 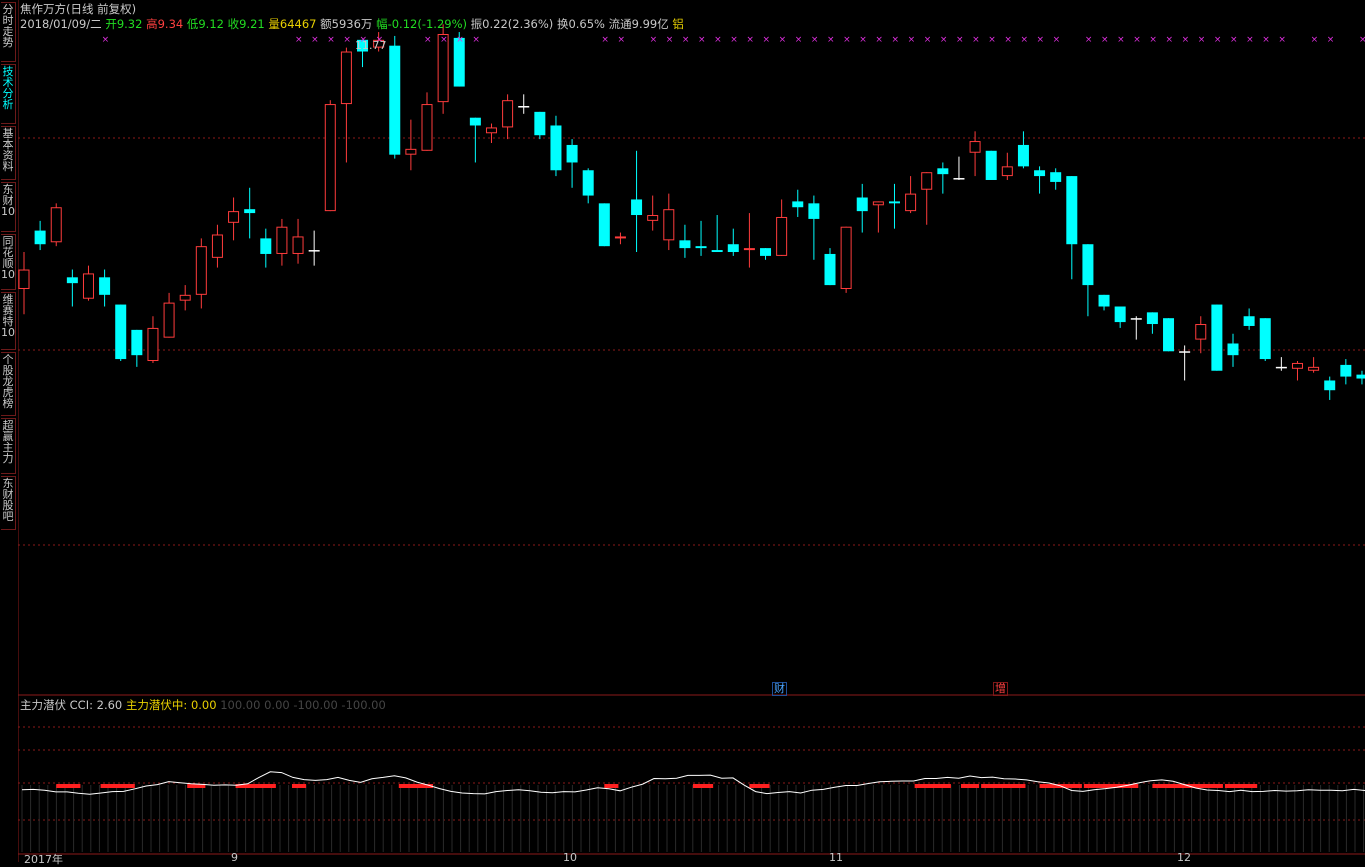 I want to click on x-axis-label: 12, so click(x=1184, y=857).